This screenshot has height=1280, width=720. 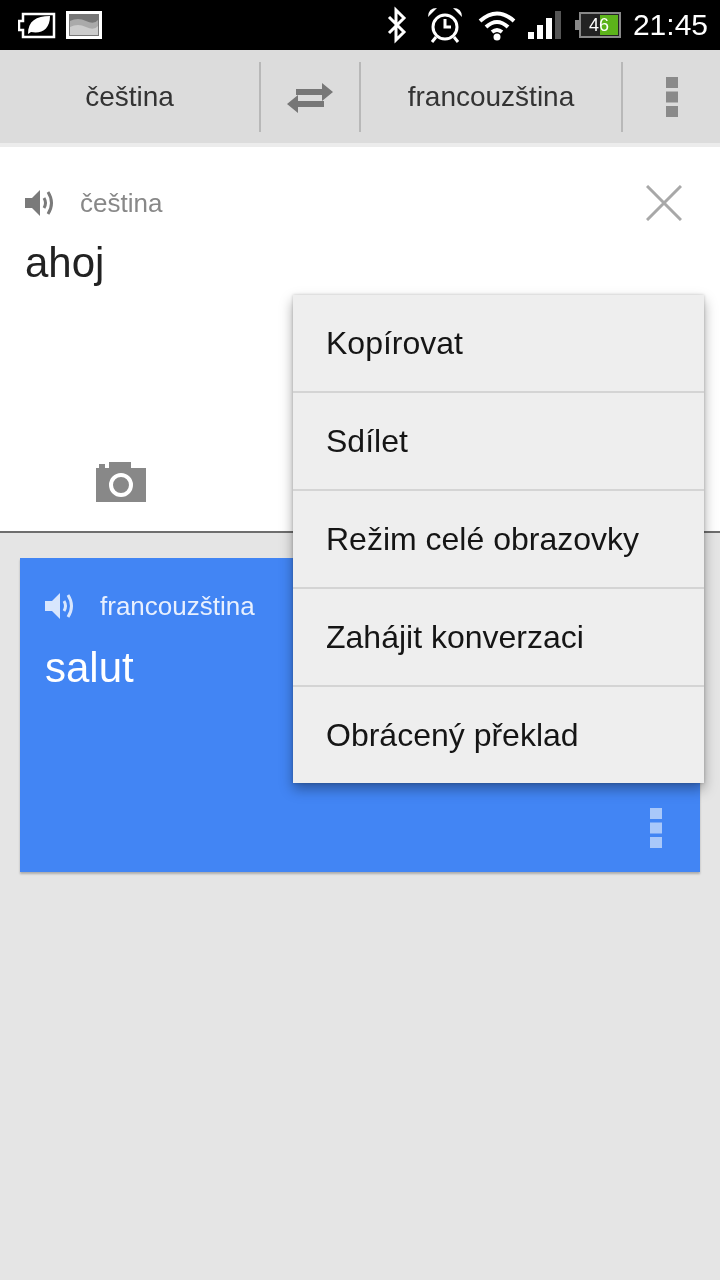 What do you see at coordinates (121, 203) in the screenshot?
I see `language-label: čeština` at bounding box center [121, 203].